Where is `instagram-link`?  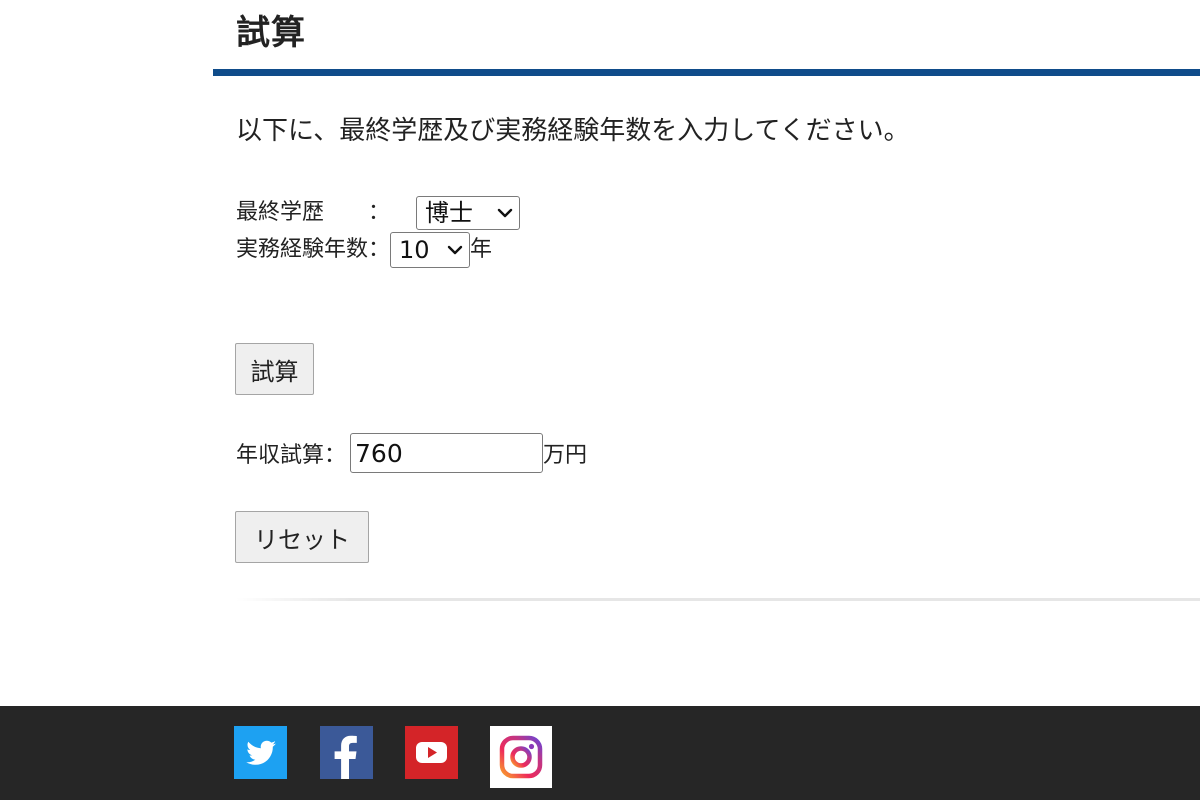 instagram-link is located at coordinates (521, 757).